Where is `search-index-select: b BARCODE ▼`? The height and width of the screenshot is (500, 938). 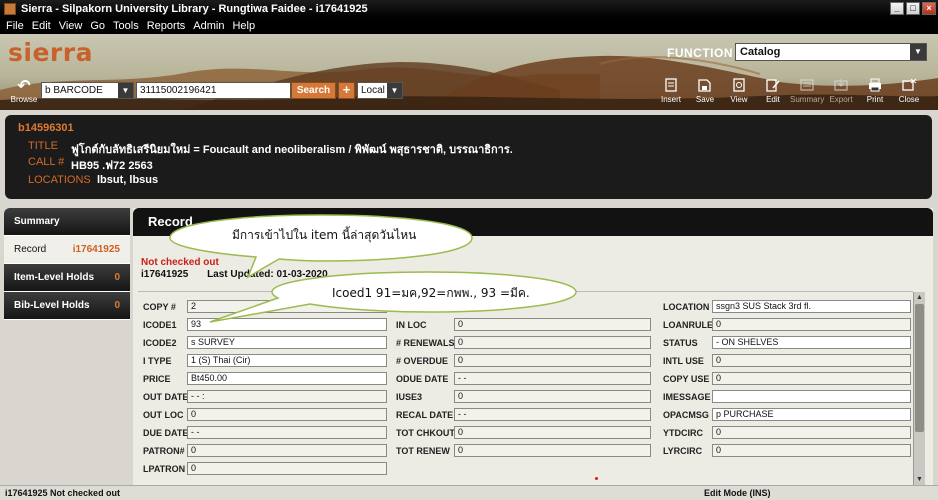 search-index-select: b BARCODE ▼ is located at coordinates (87, 90).